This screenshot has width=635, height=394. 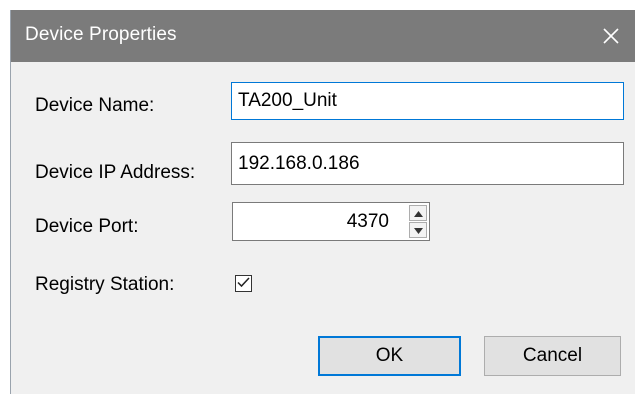 I want to click on close-icon, so click(x=611, y=36).